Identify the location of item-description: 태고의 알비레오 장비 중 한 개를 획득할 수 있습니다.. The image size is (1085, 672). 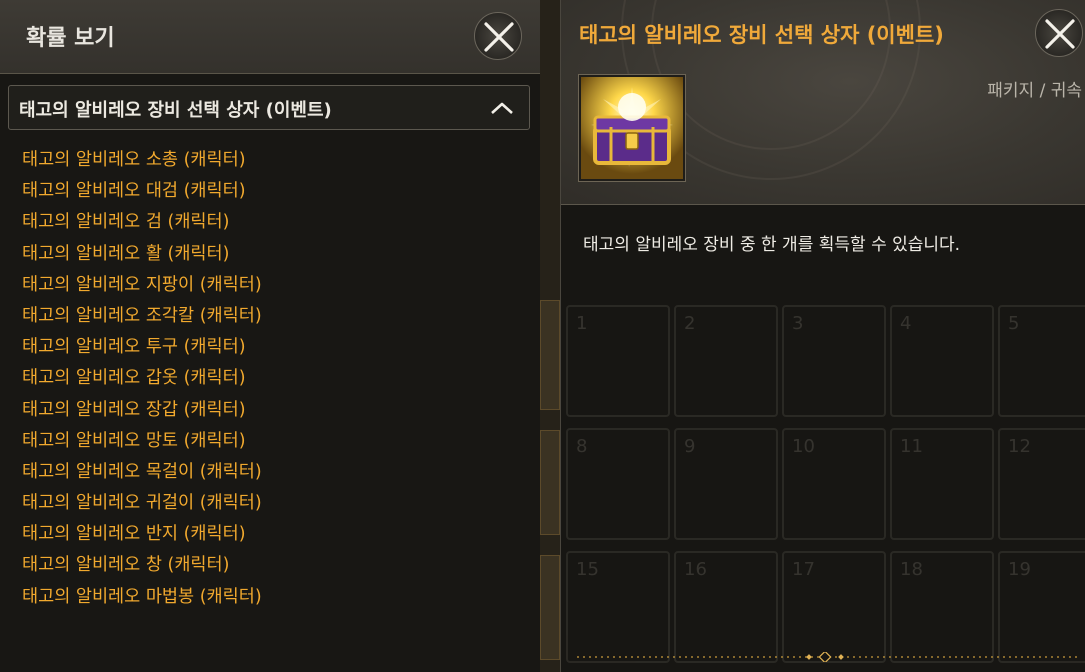
(772, 245).